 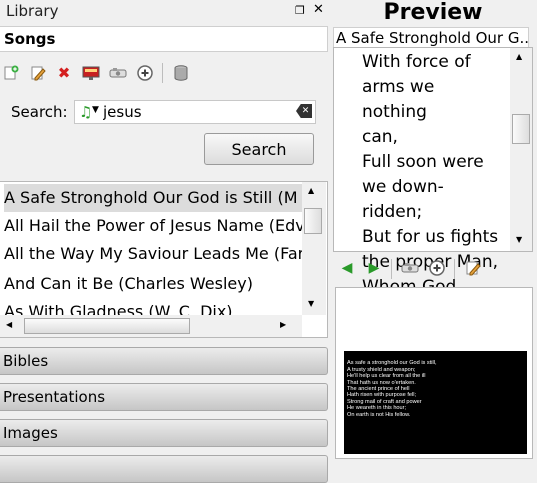 I want to click on scroll-right-icon: ▶, so click(x=283, y=324).